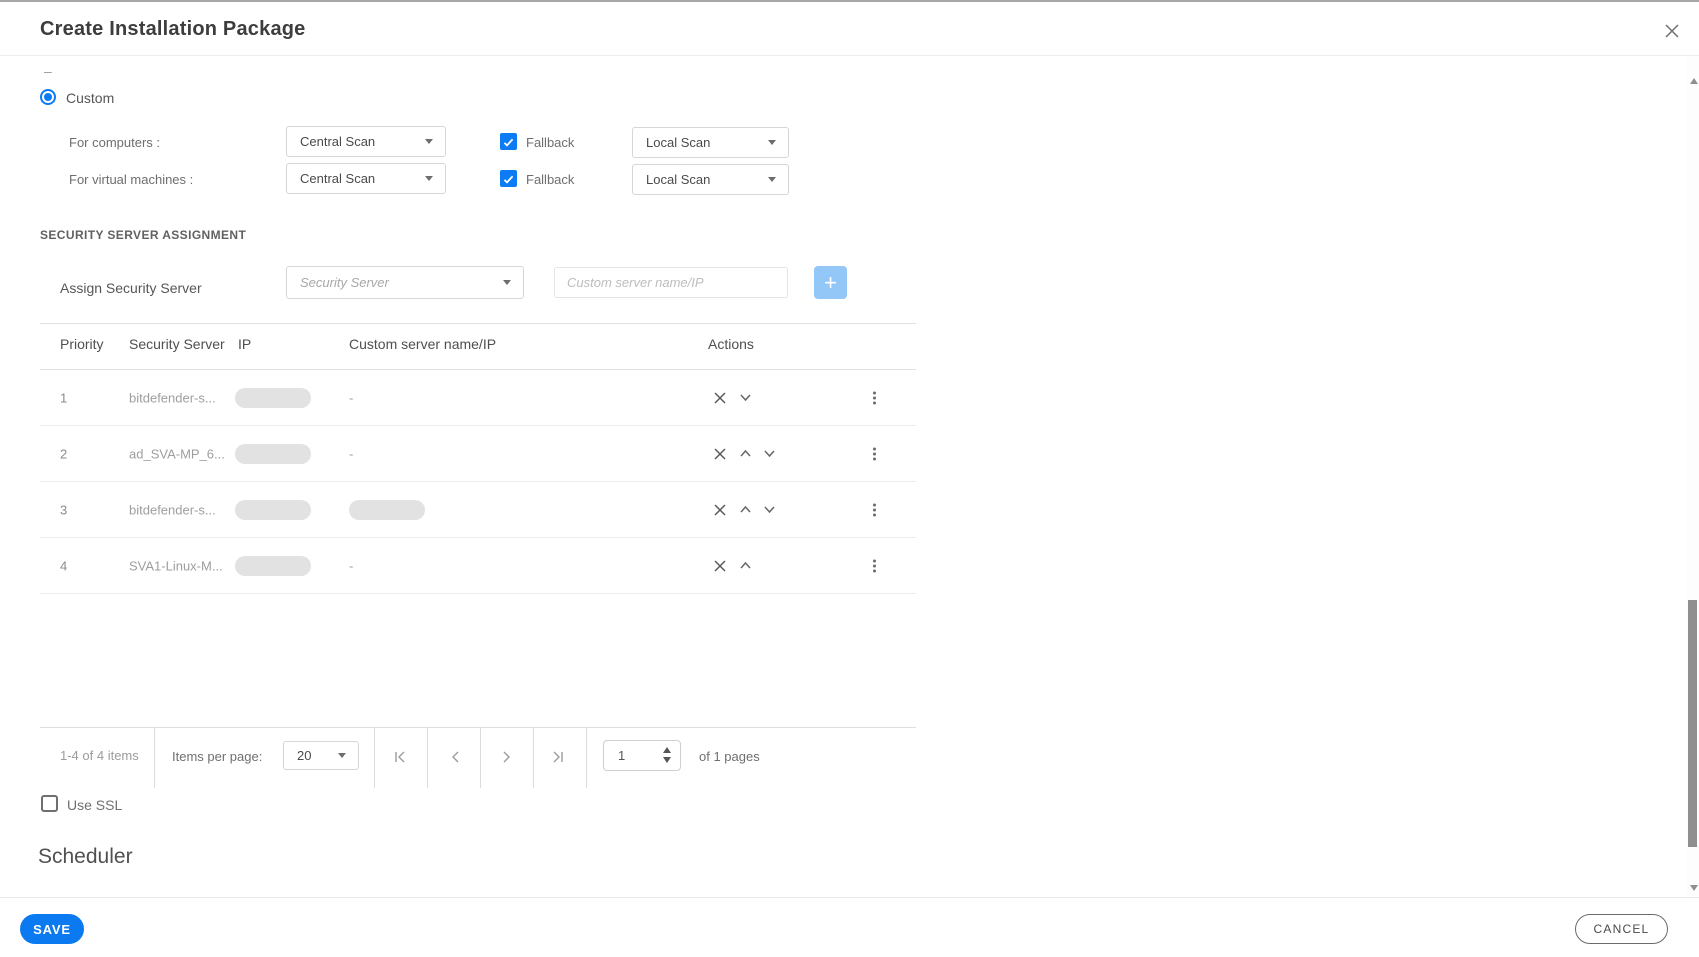  What do you see at coordinates (405, 282) in the screenshot?
I see `security-server-select: Security Server` at bounding box center [405, 282].